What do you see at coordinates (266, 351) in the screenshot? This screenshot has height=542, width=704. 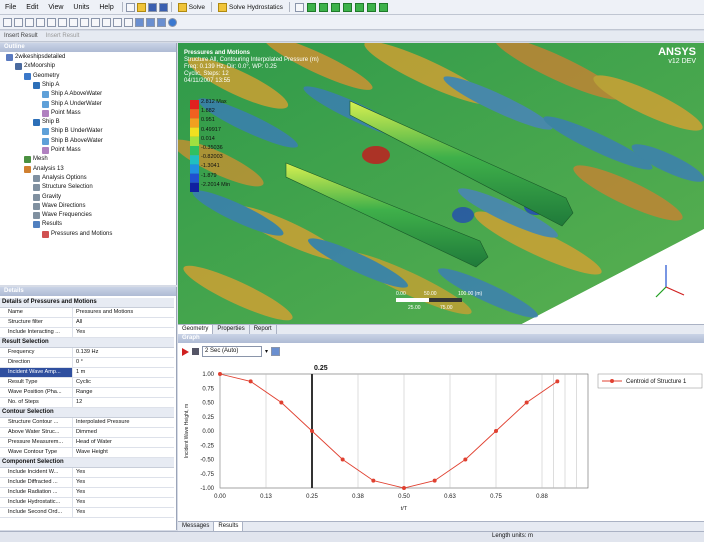 I see `chevron-down-icon: ▾` at bounding box center [266, 351].